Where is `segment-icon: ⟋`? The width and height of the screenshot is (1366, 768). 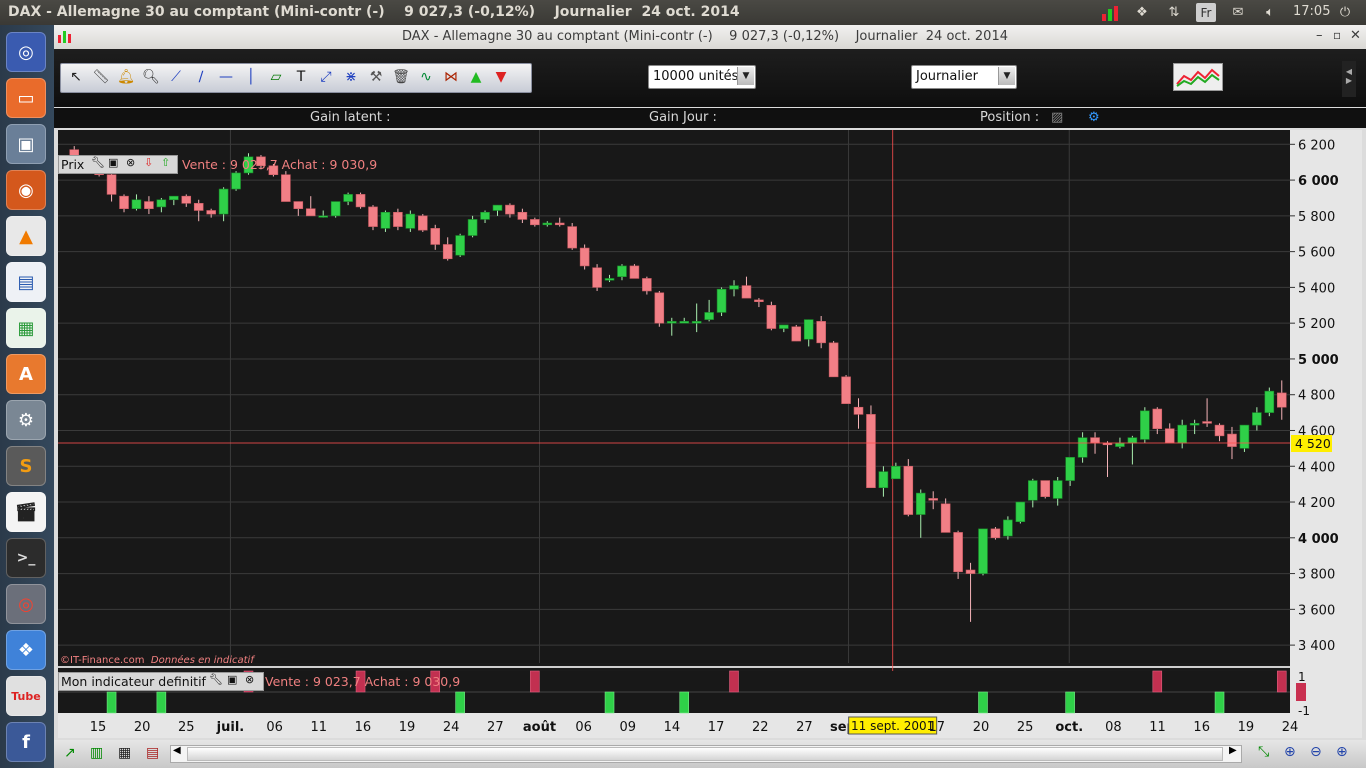
segment-icon: ⟋ is located at coordinates (176, 77).